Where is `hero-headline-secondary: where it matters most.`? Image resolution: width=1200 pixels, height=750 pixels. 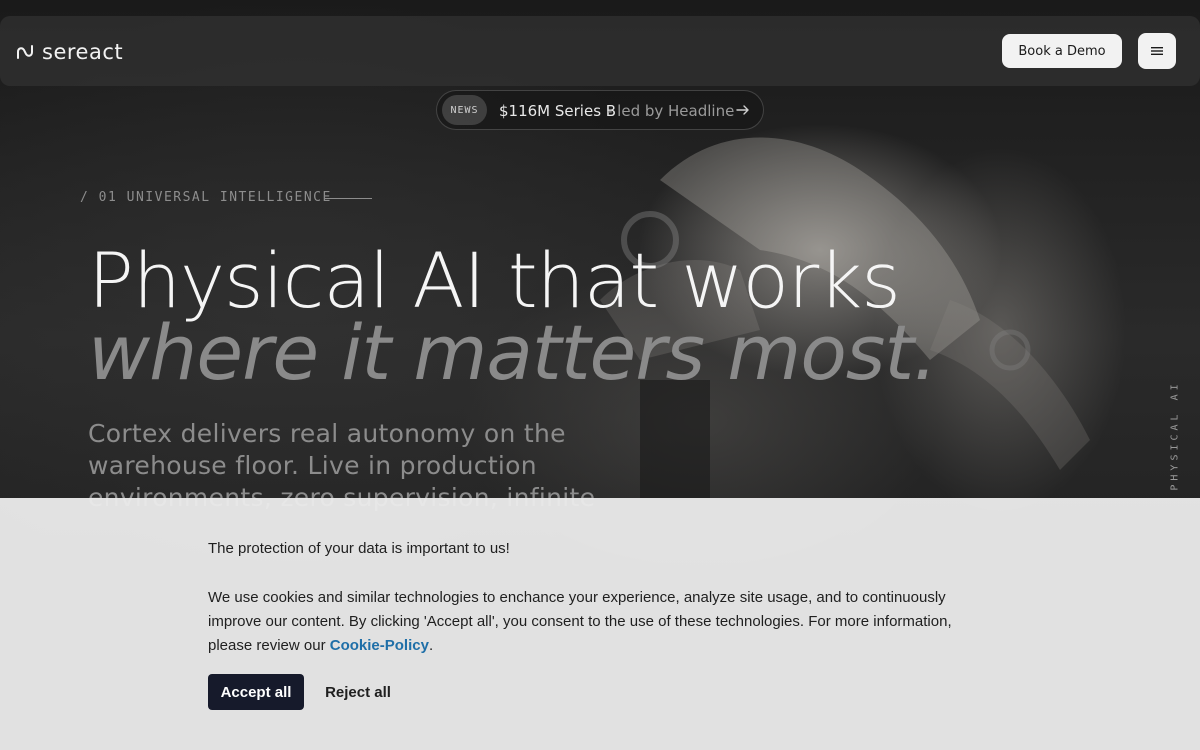 hero-headline-secondary: where it matters most. is located at coordinates (512, 352).